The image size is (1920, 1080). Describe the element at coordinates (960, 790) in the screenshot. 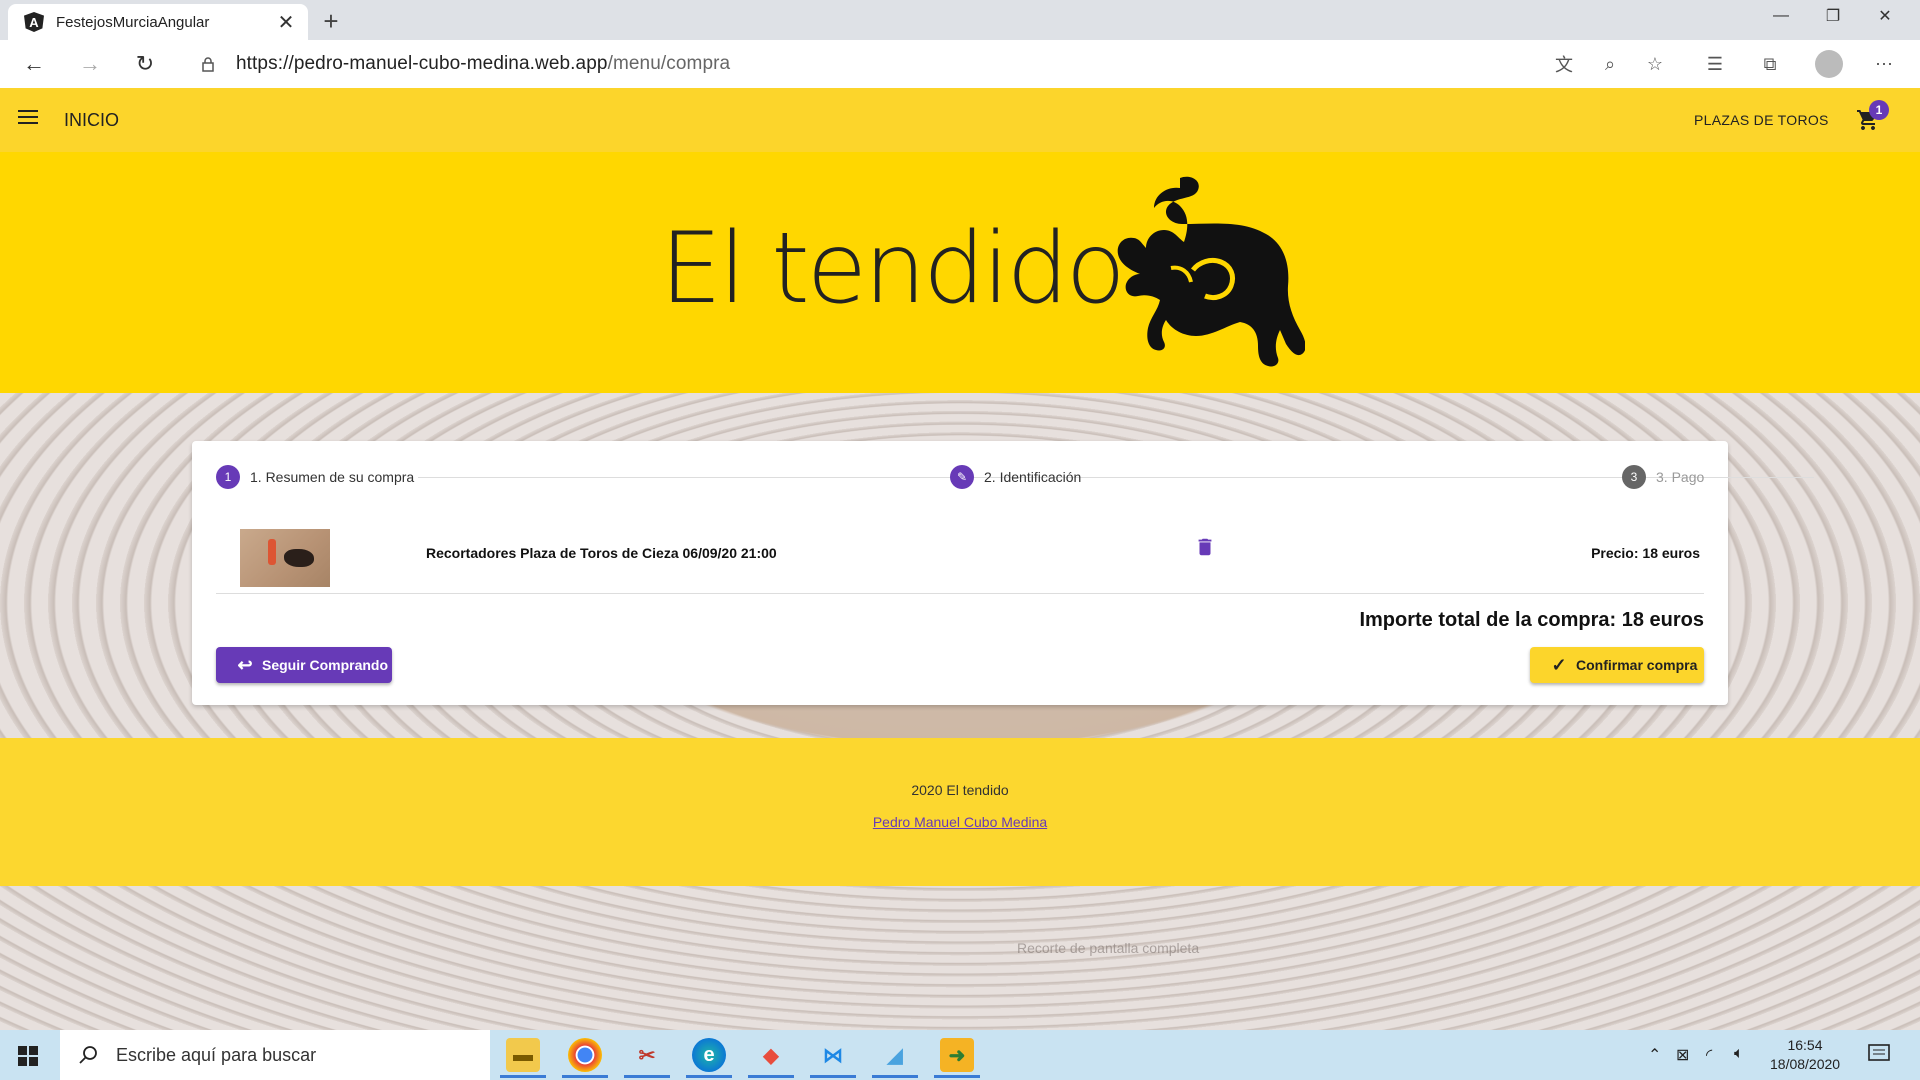

I see `footer-copyright: 2020 El tendido` at that location.